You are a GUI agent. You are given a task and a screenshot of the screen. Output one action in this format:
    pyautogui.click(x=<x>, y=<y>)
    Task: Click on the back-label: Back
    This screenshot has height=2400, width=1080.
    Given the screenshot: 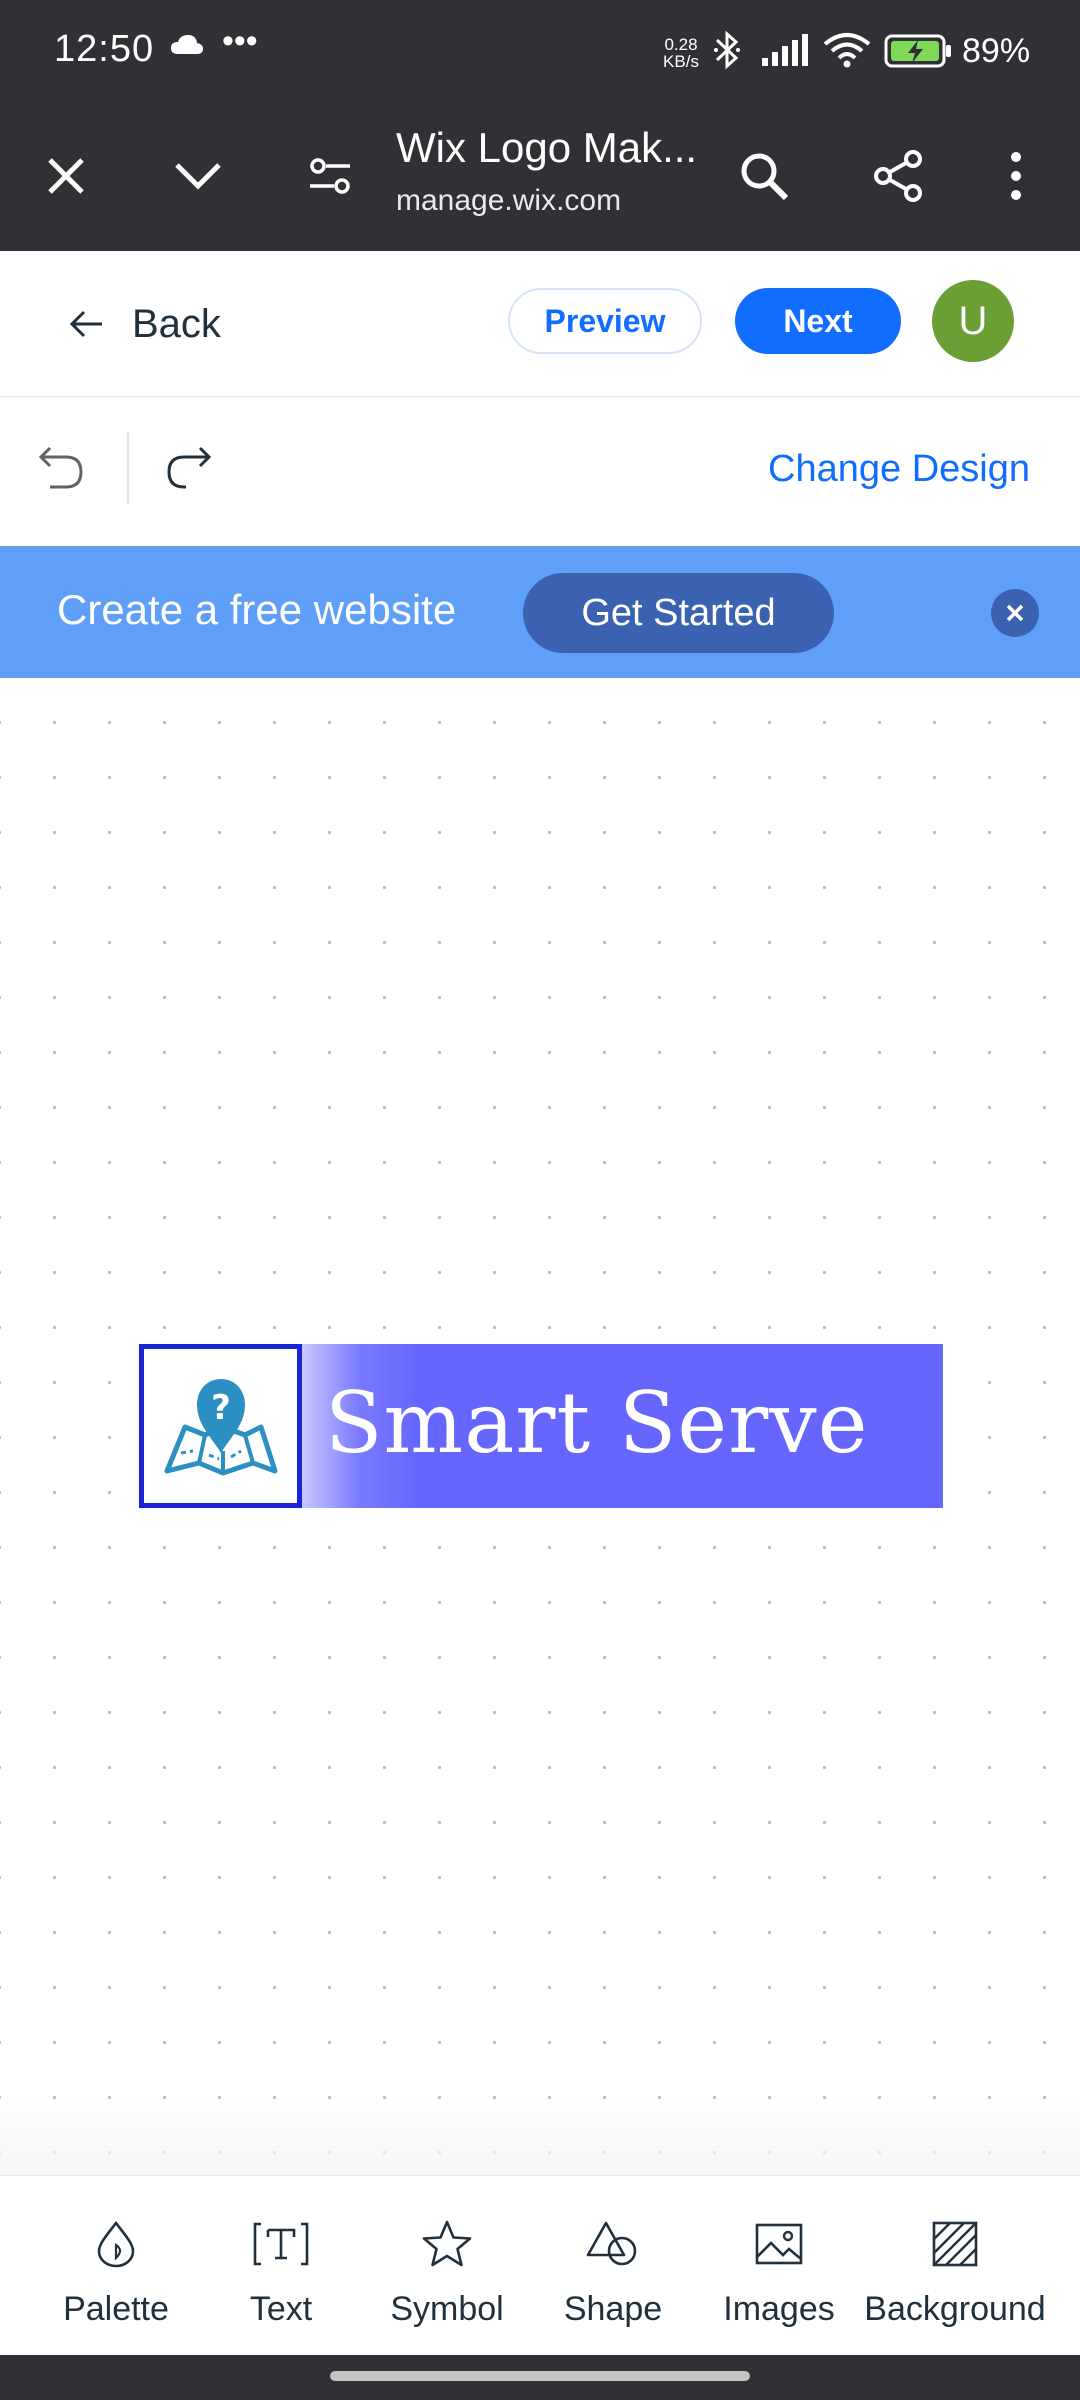 What is the action you would take?
    pyautogui.click(x=176, y=323)
    